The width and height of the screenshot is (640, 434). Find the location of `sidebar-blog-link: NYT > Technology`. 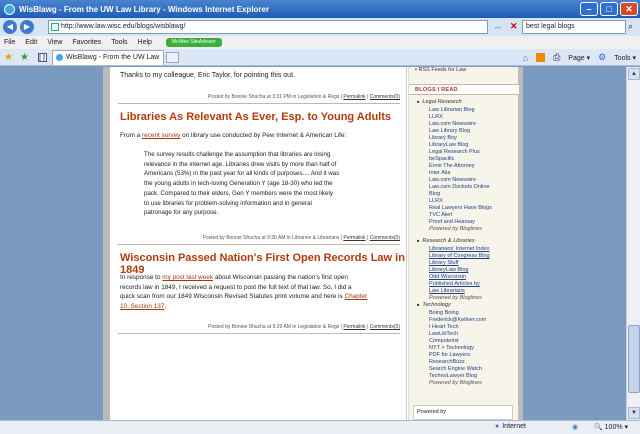

sidebar-blog-link: NYT > Technology is located at coordinates (473, 348).